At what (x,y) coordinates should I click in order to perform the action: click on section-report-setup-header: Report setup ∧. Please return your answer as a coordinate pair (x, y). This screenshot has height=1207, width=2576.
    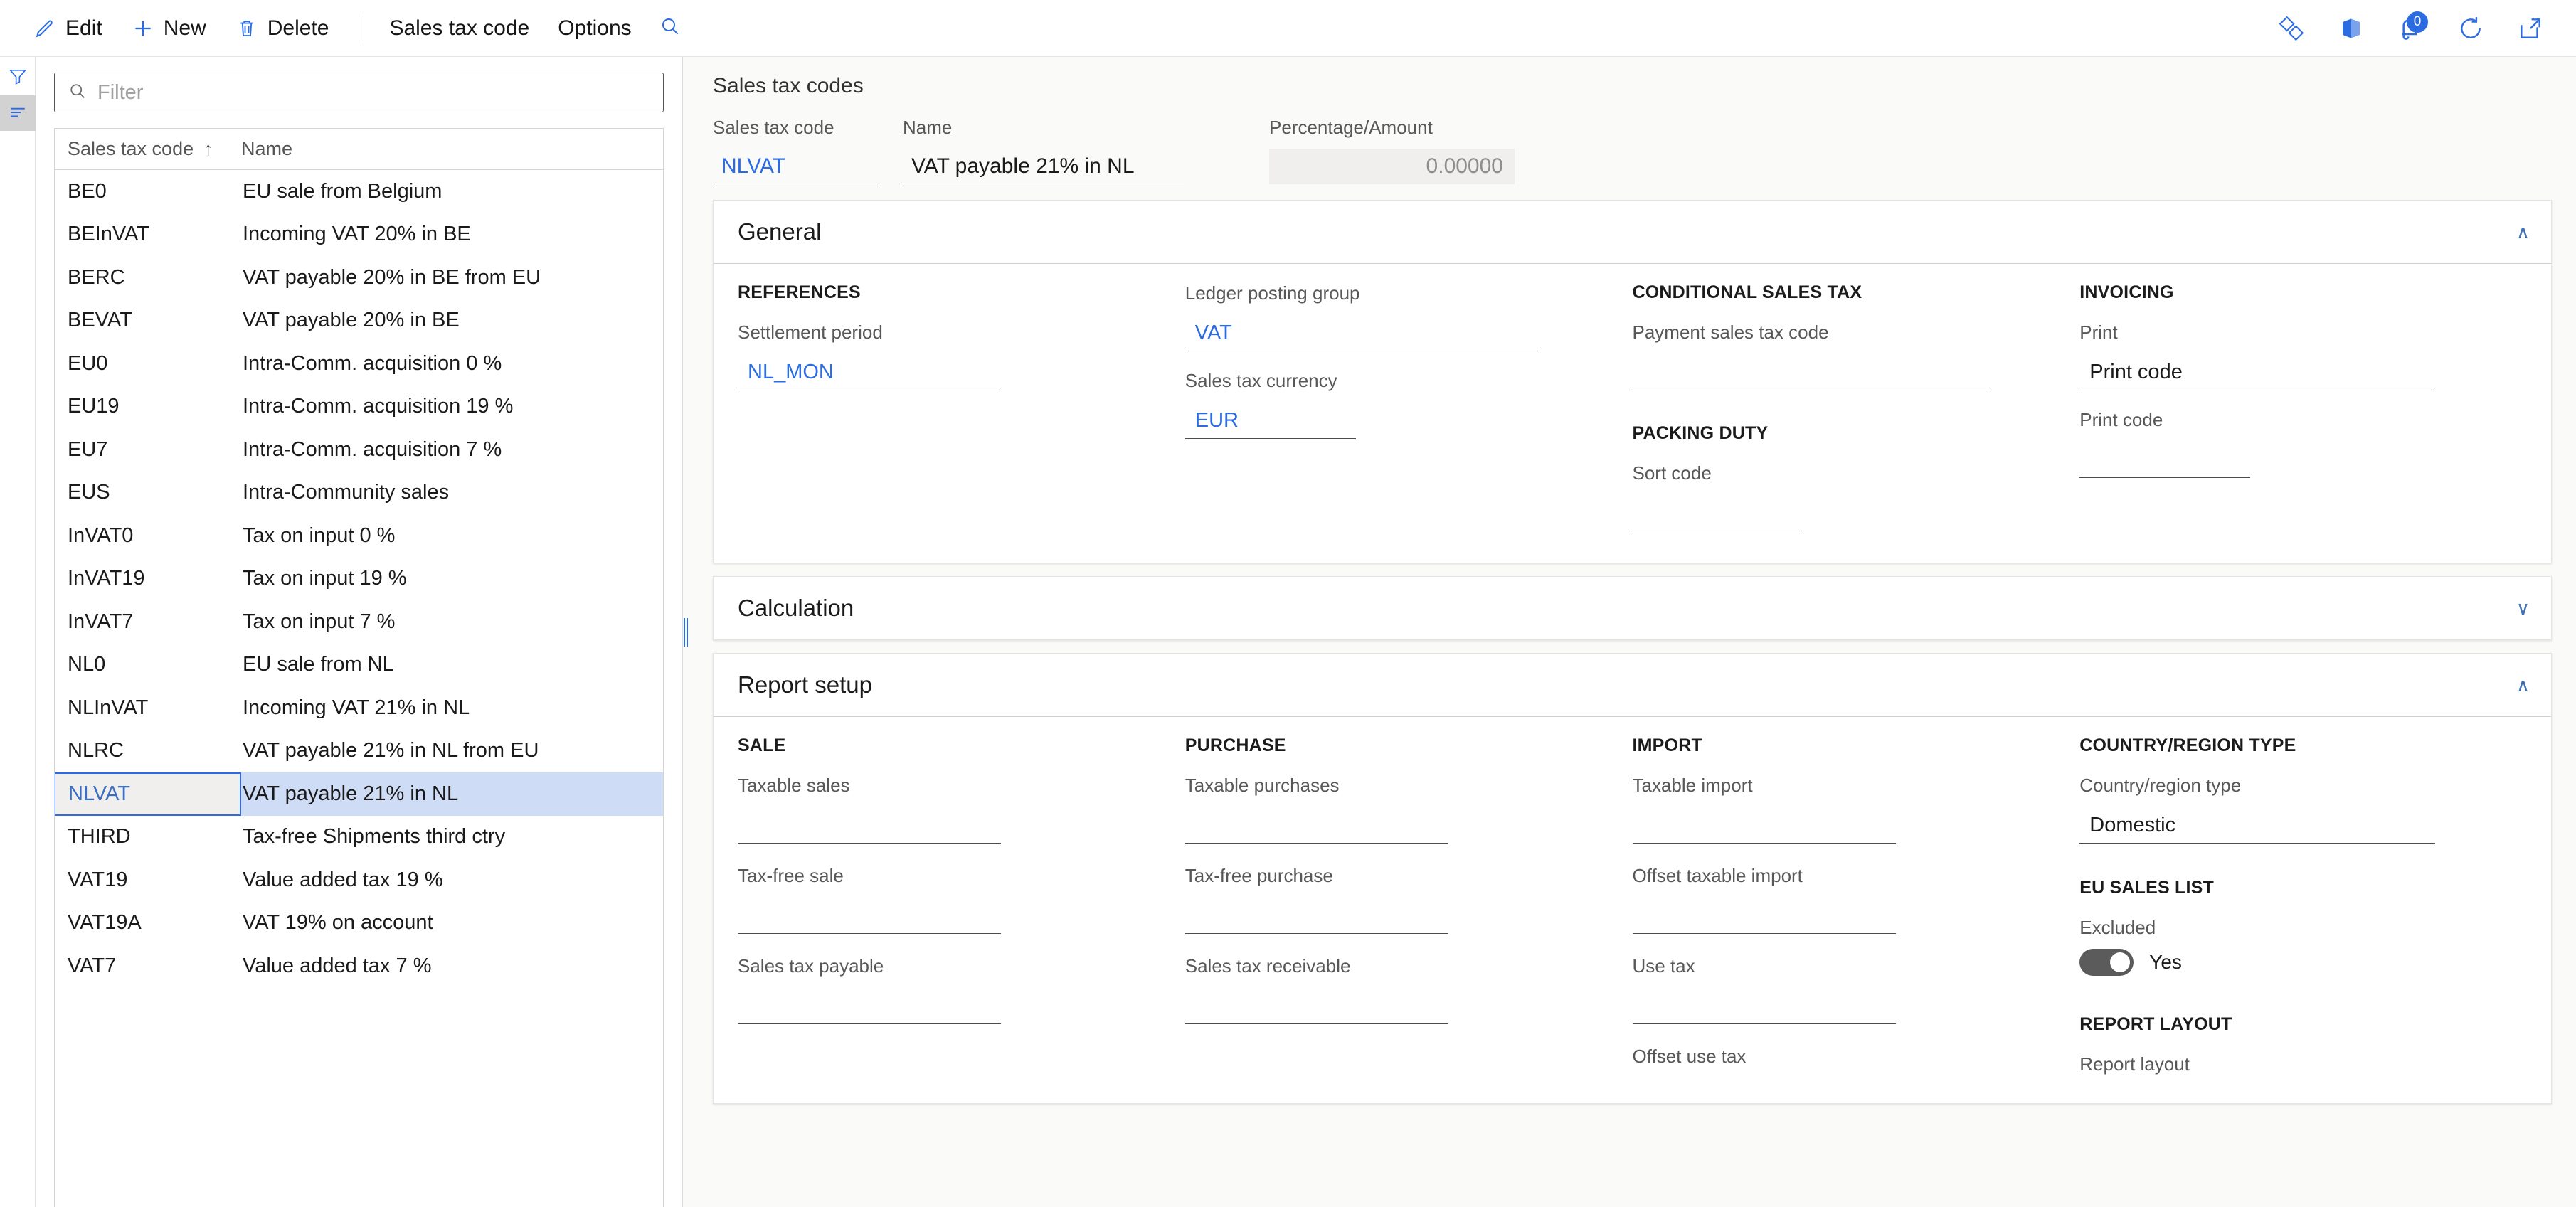
    Looking at the image, I should click on (1632, 685).